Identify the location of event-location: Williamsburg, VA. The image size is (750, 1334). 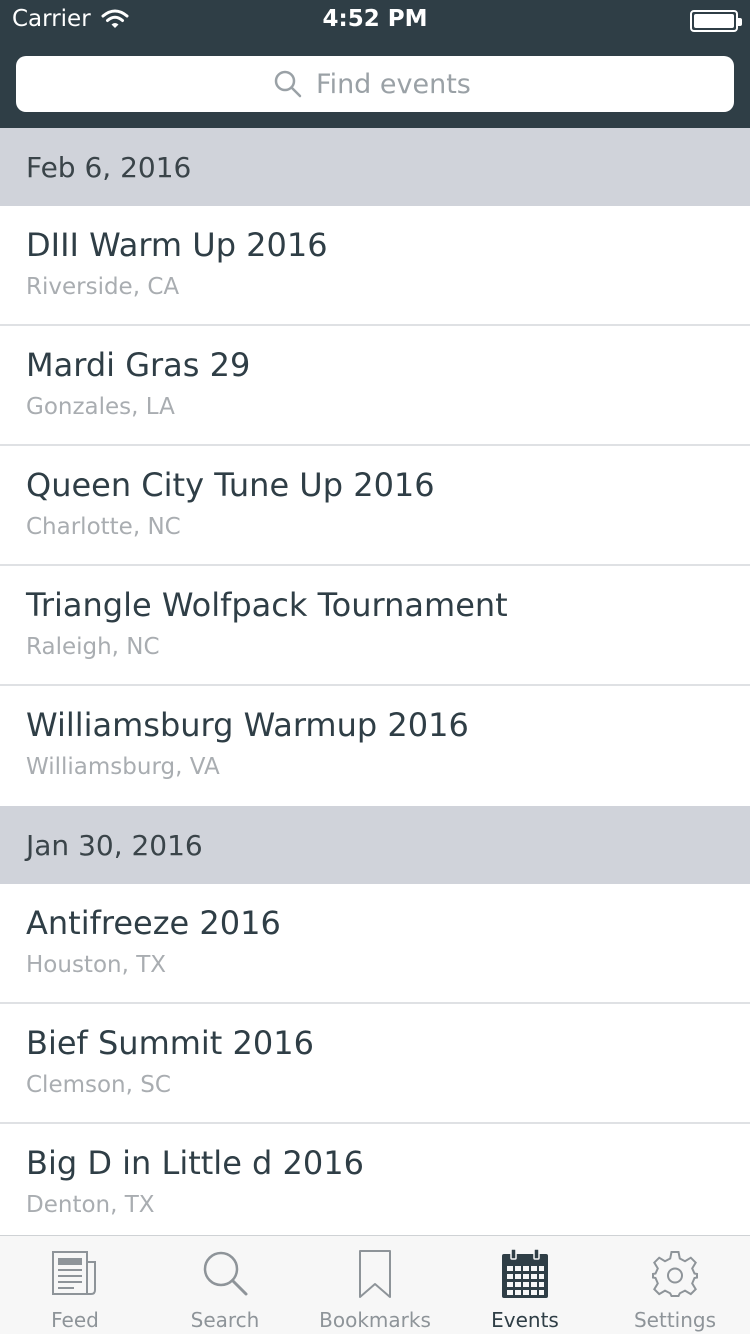
(123, 767).